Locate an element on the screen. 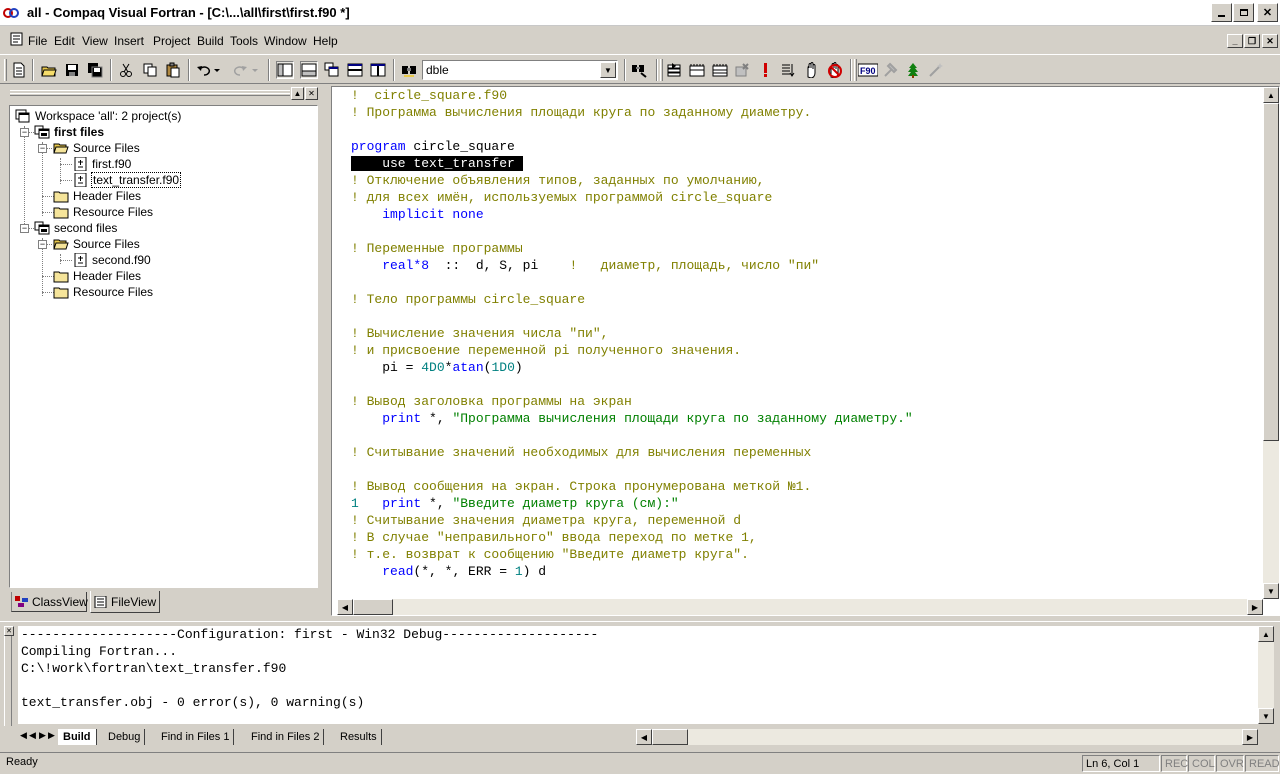 Image resolution: width=1280 pixels, height=774 pixels. undo-icon is located at coordinates (204, 70).